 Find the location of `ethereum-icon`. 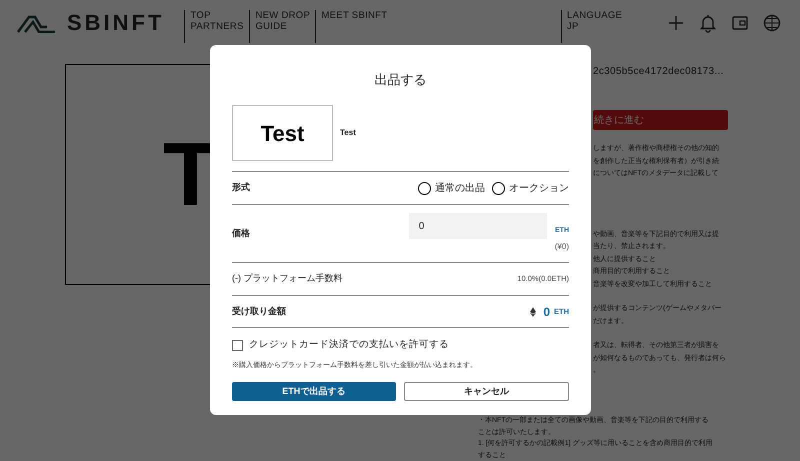

ethereum-icon is located at coordinates (533, 311).